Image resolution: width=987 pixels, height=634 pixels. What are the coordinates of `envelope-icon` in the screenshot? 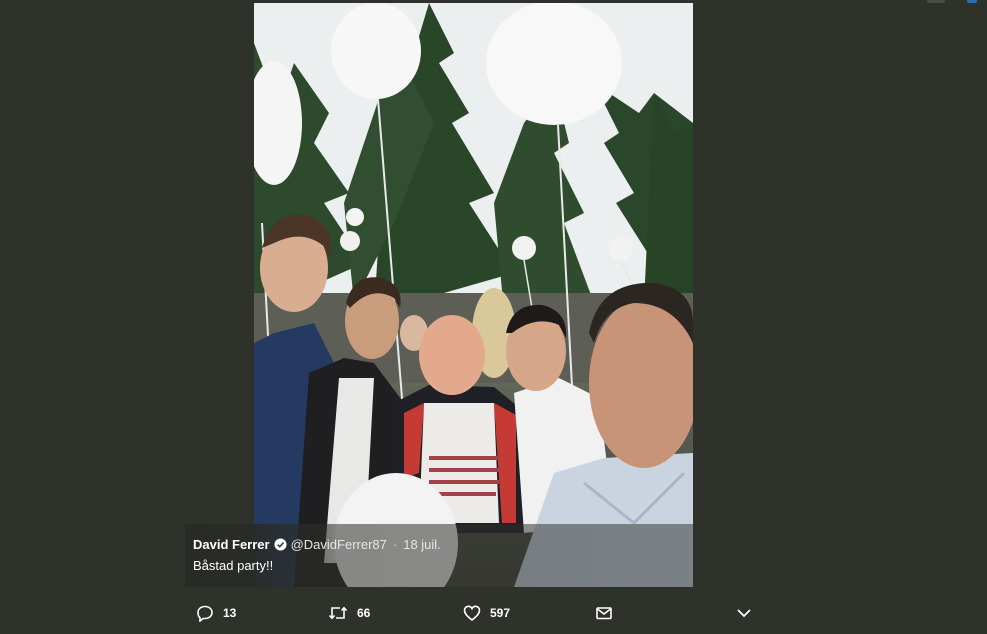 It's located at (604, 613).